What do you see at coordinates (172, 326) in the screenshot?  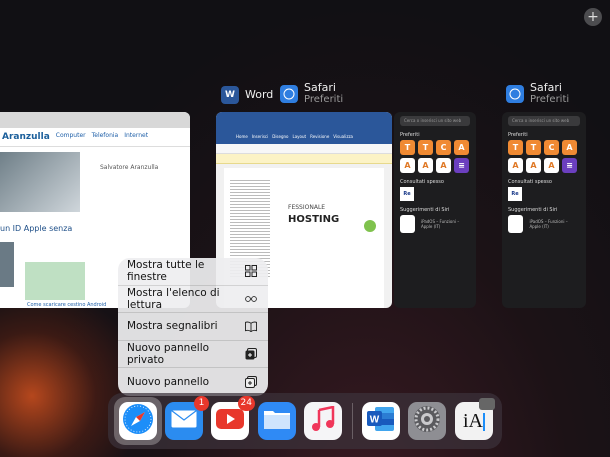 I see `menu-label: Mostra segnalibri` at bounding box center [172, 326].